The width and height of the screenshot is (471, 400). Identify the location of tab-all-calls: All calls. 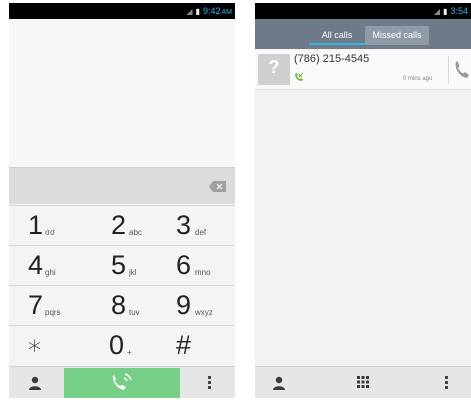
(337, 35).